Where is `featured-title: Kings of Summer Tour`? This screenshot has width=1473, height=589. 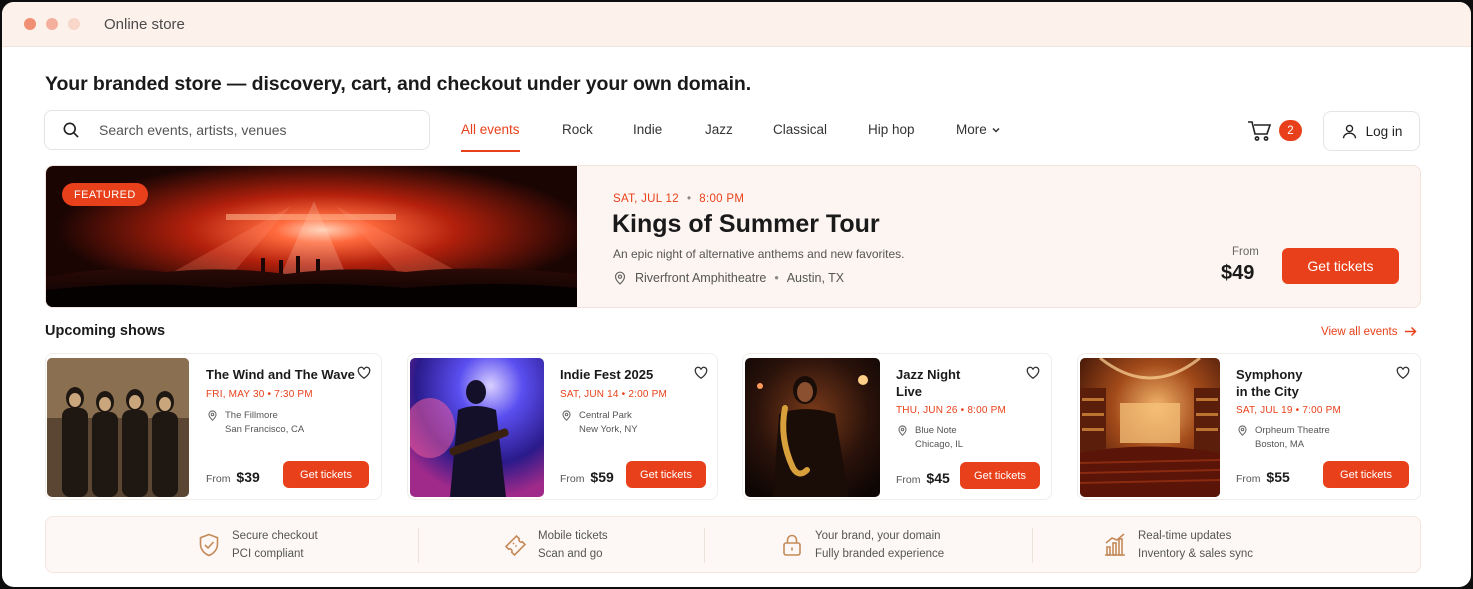
featured-title: Kings of Summer Tour is located at coordinates (746, 224).